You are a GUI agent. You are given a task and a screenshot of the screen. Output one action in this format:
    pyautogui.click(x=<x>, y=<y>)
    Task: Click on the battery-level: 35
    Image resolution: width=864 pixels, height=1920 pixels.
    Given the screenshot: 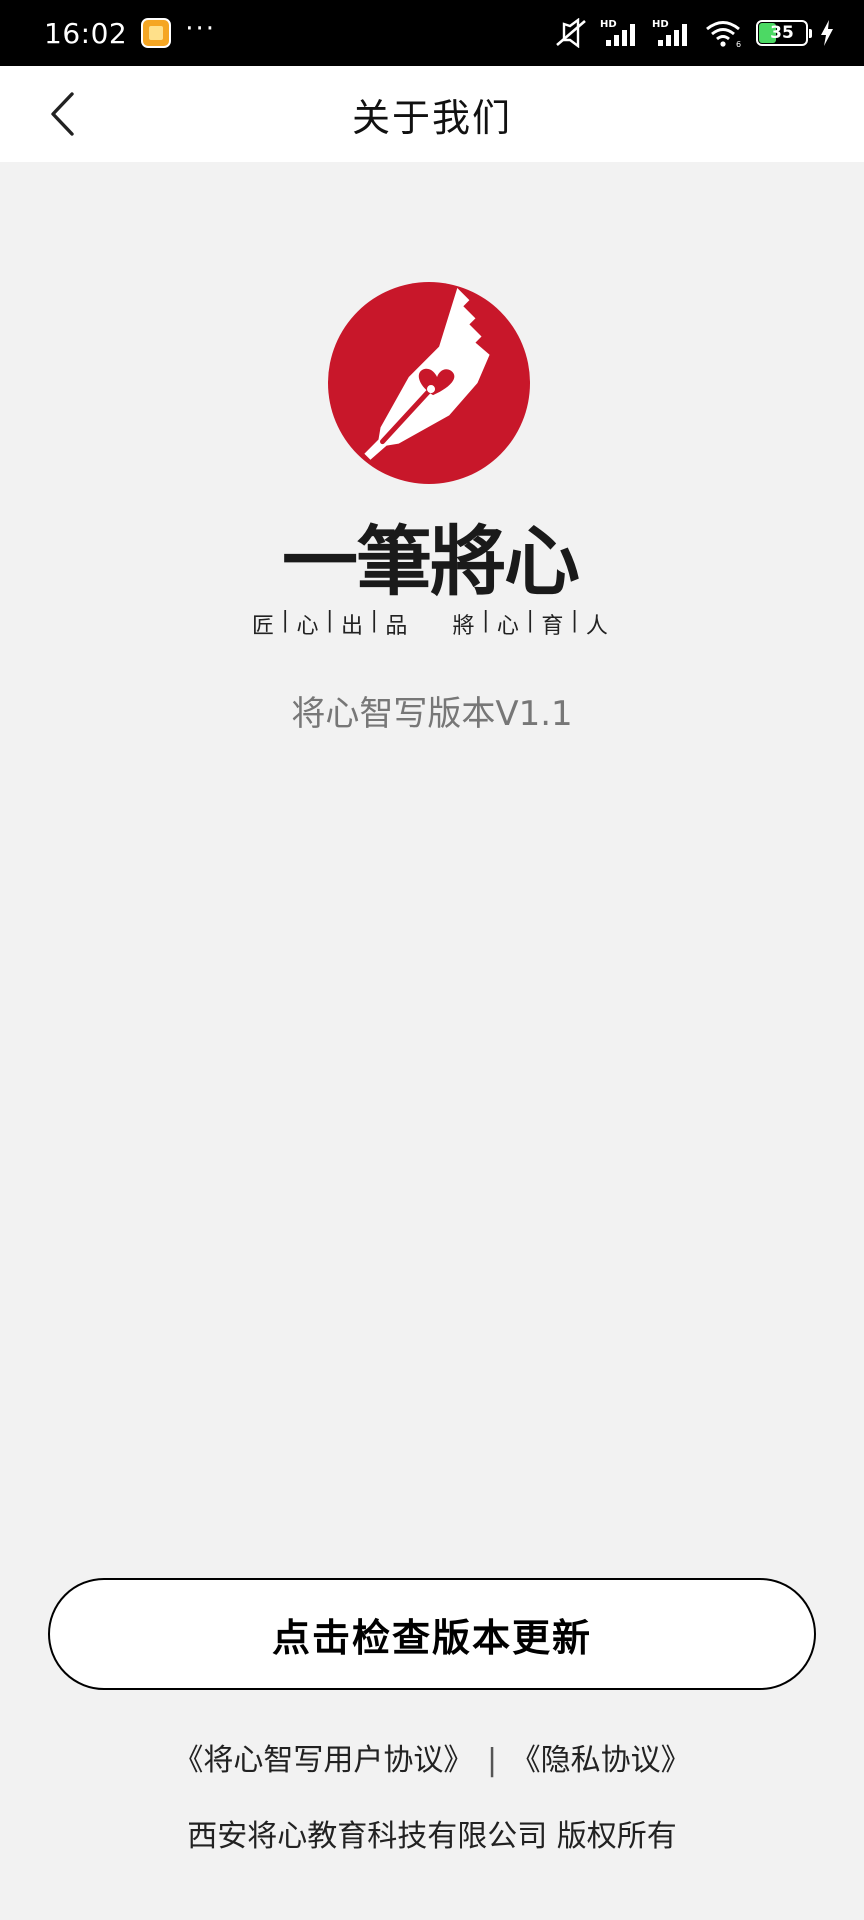 What is the action you would take?
    pyautogui.click(x=782, y=33)
    